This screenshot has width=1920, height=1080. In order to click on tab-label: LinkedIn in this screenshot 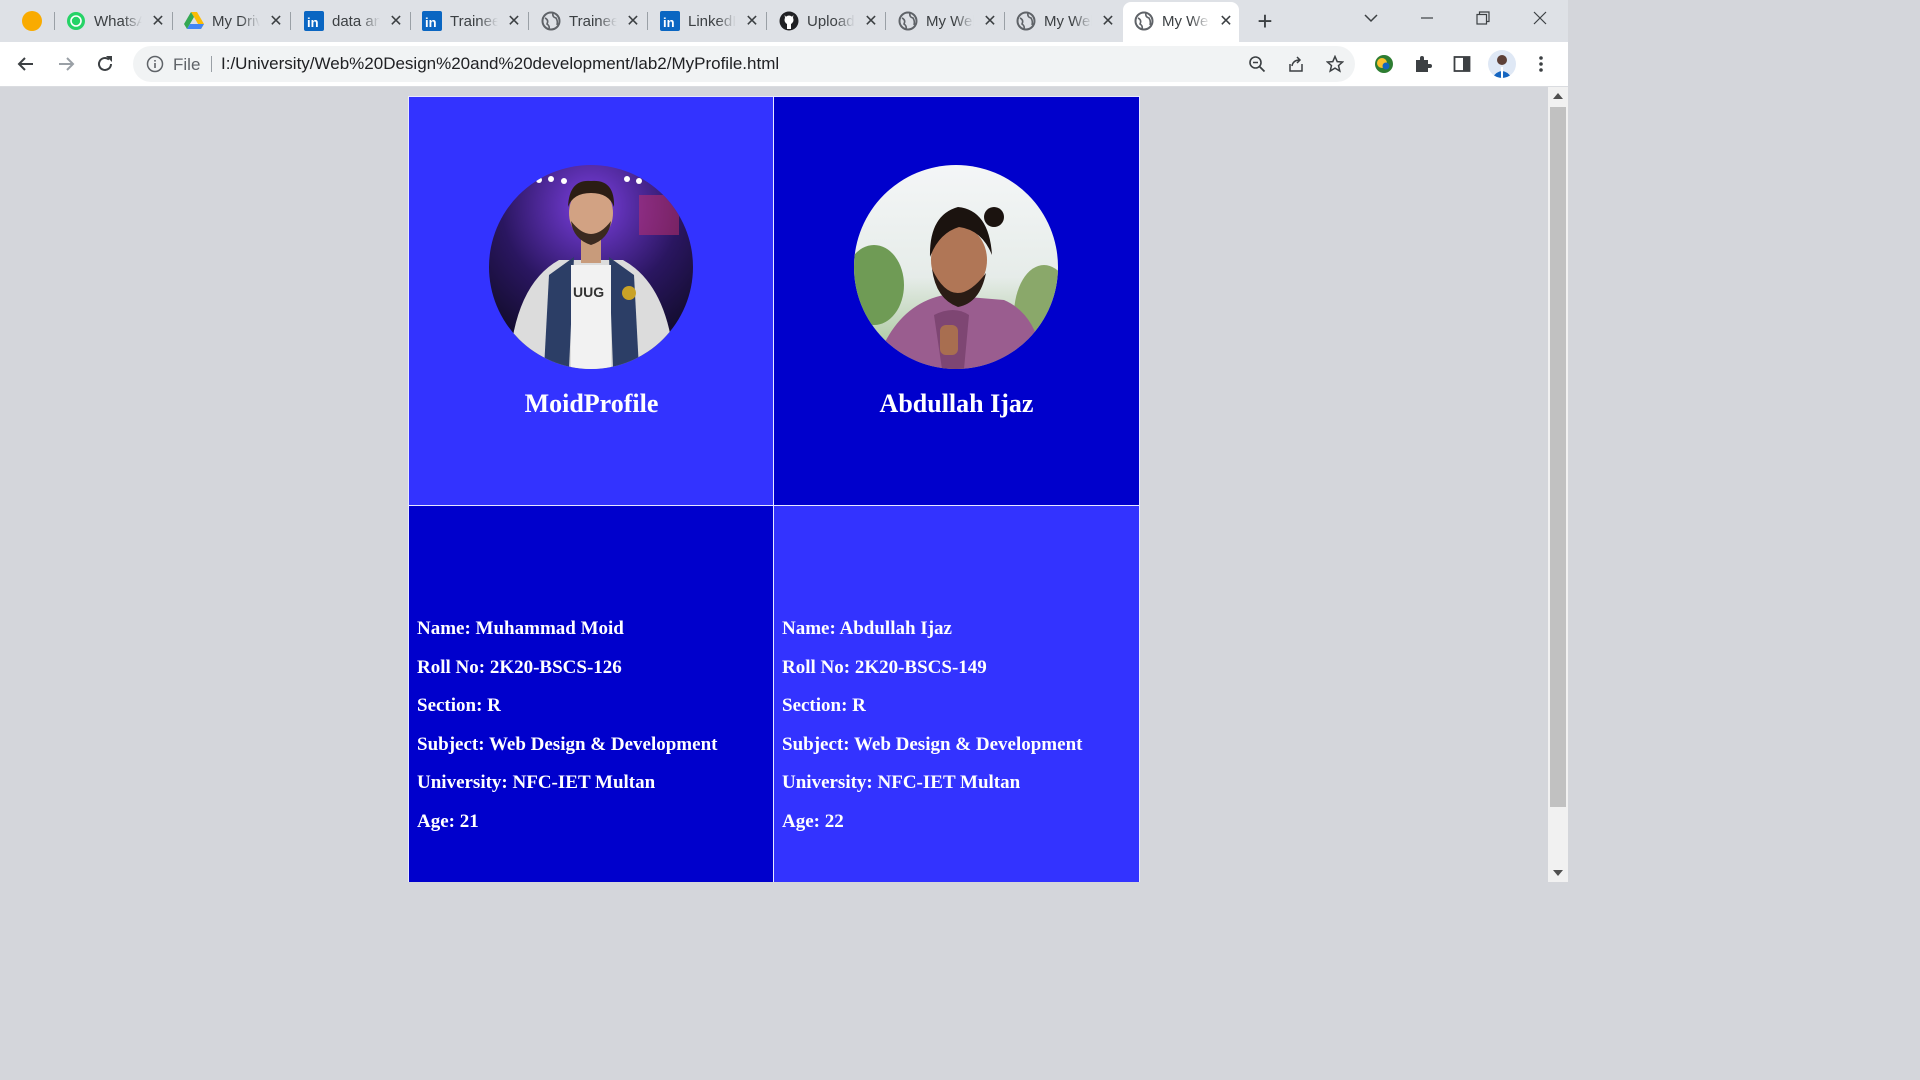, I will do `click(712, 21)`.